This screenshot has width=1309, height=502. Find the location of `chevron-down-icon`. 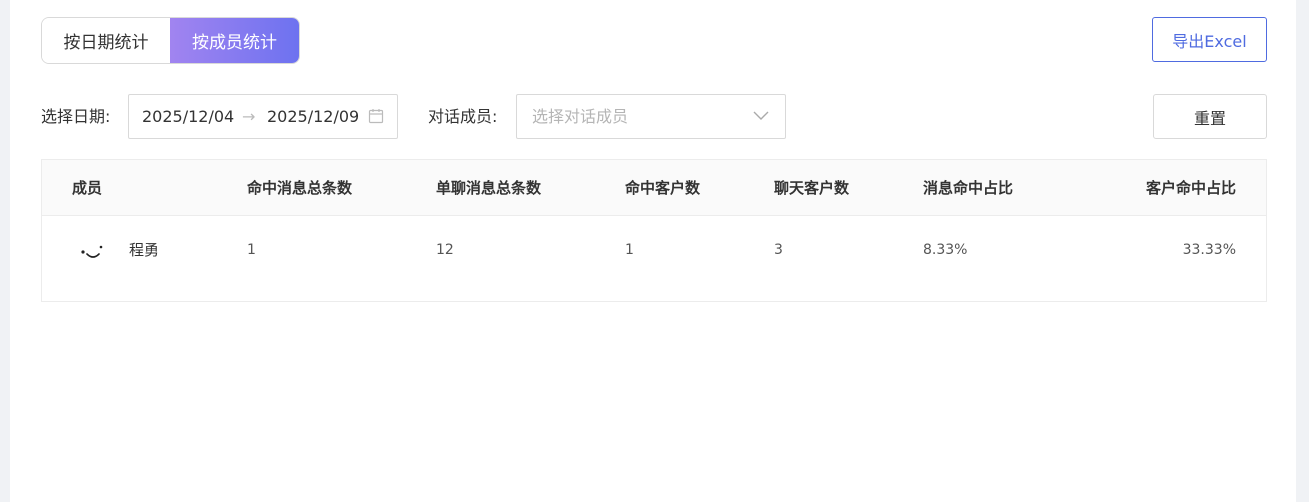

chevron-down-icon is located at coordinates (761, 115).